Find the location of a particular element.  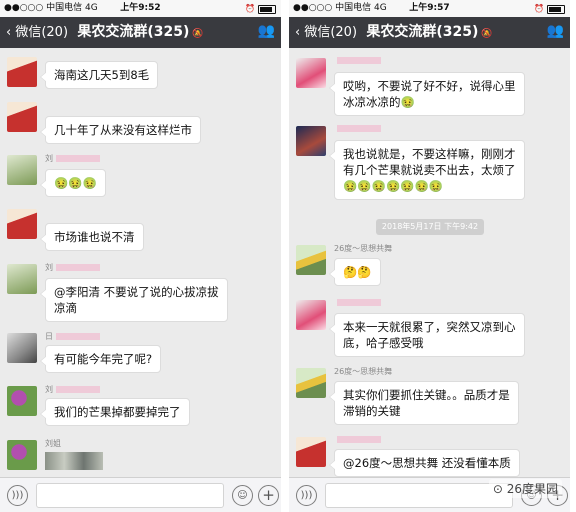

sender-name: 日 is located at coordinates (72, 336).